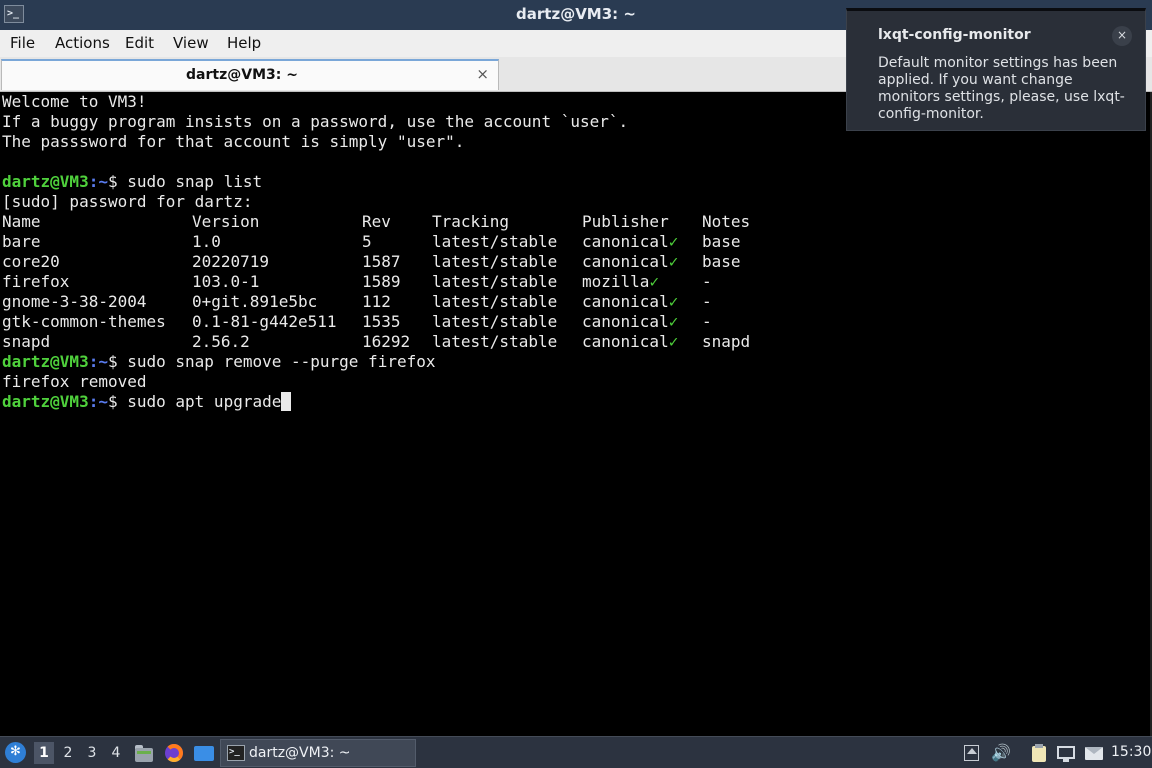 This screenshot has height=768, width=1152. I want to click on sudo-prompt: [sudo] password for dartz:, so click(127, 201).